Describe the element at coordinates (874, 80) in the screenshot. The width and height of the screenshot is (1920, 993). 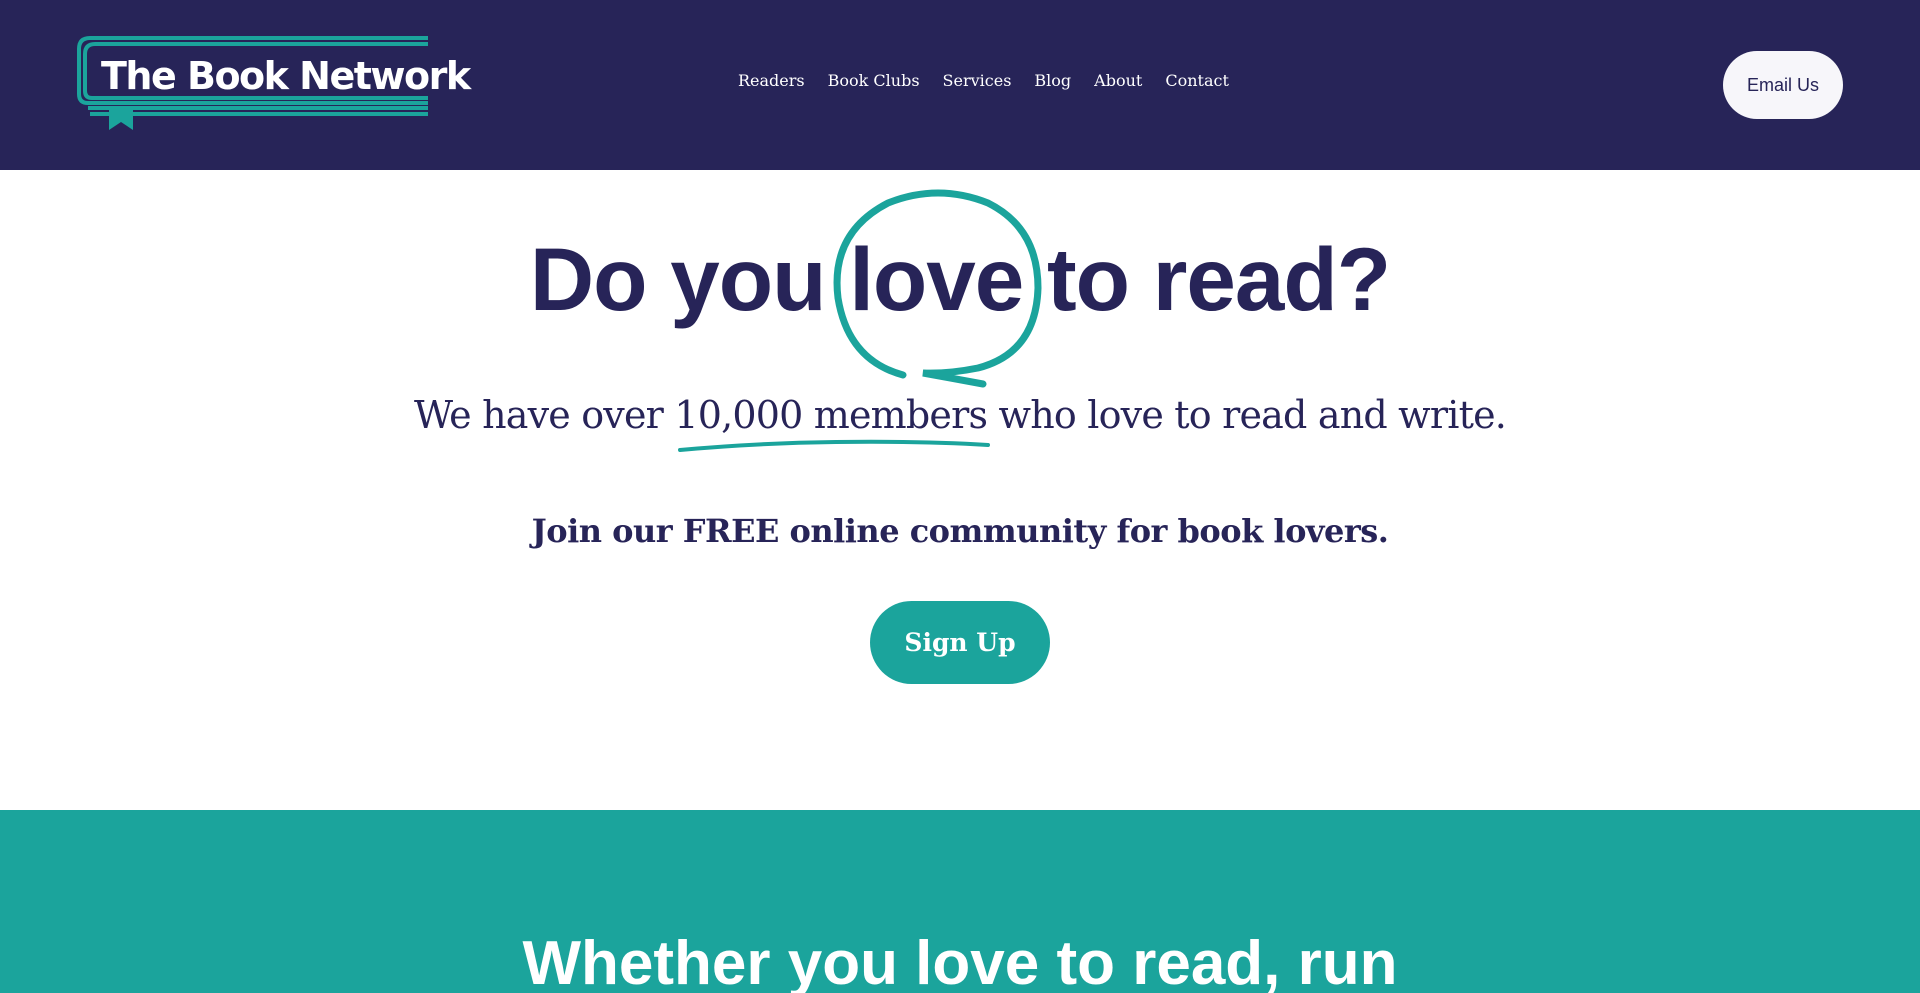
I see `nav-item-book-clubs: Book Clubs` at that location.